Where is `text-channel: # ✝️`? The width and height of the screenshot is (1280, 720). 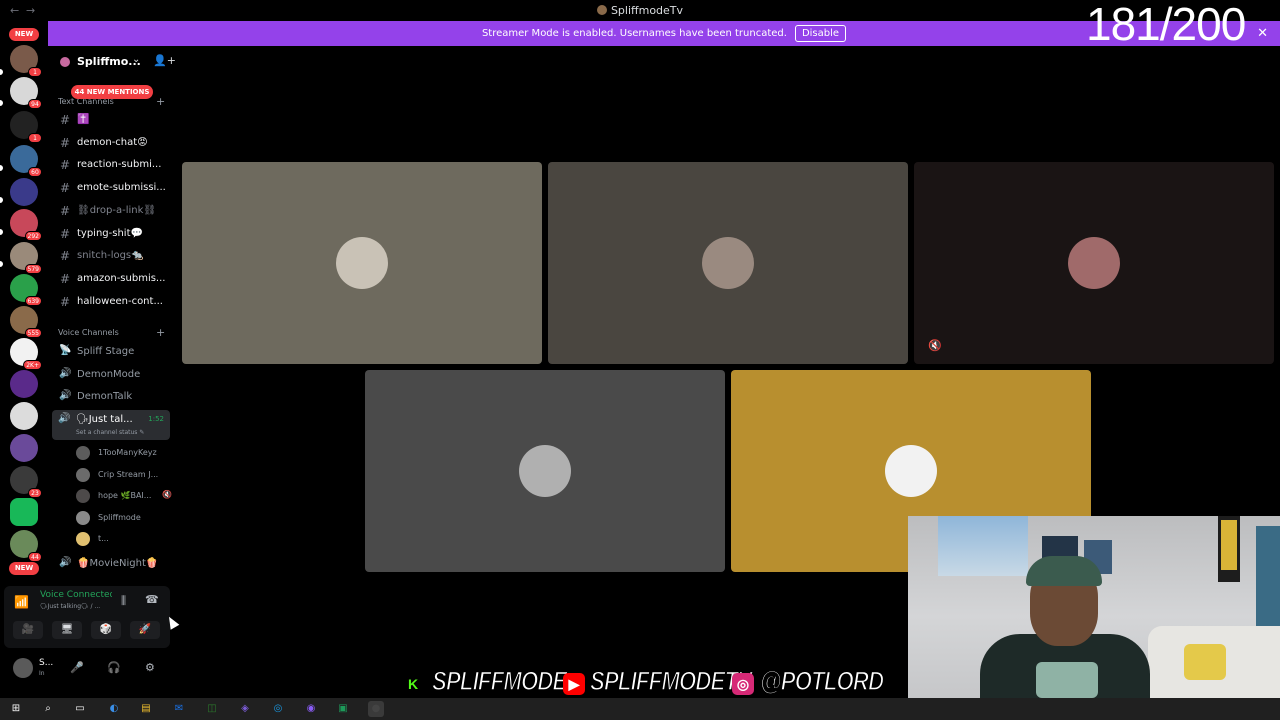
text-channel: # ✝️ is located at coordinates (116, 120).